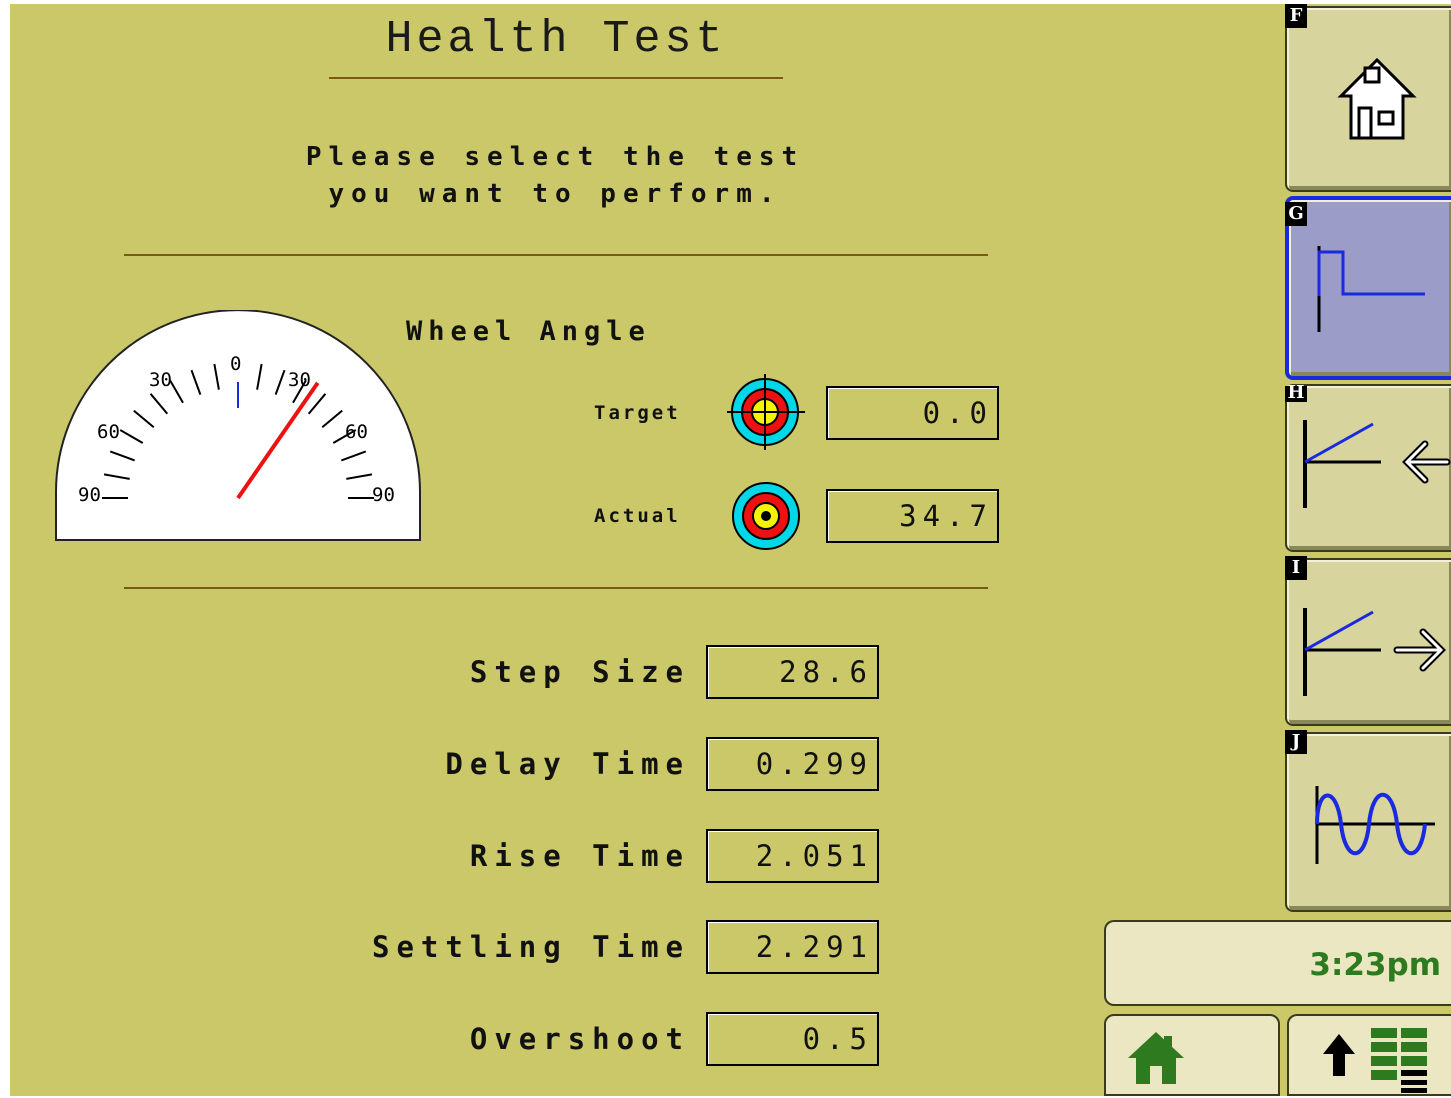  Describe the element at coordinates (1192, 1055) in the screenshot. I see `home-button` at that location.